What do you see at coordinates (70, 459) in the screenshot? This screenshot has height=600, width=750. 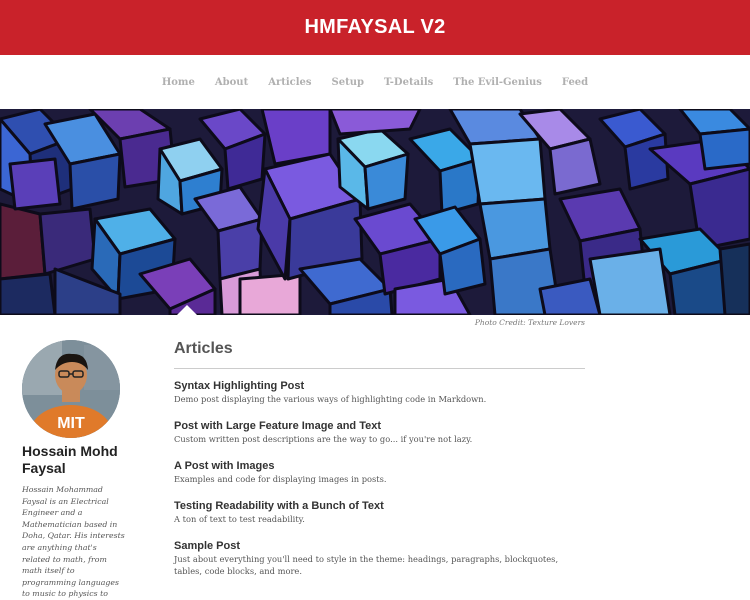 I see `author-name: Hossain Mohd Faysal` at bounding box center [70, 459].